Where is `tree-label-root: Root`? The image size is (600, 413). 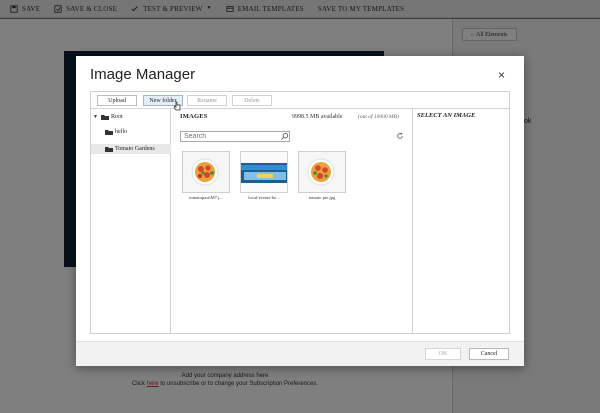
tree-label-root: Root is located at coordinates (117, 117).